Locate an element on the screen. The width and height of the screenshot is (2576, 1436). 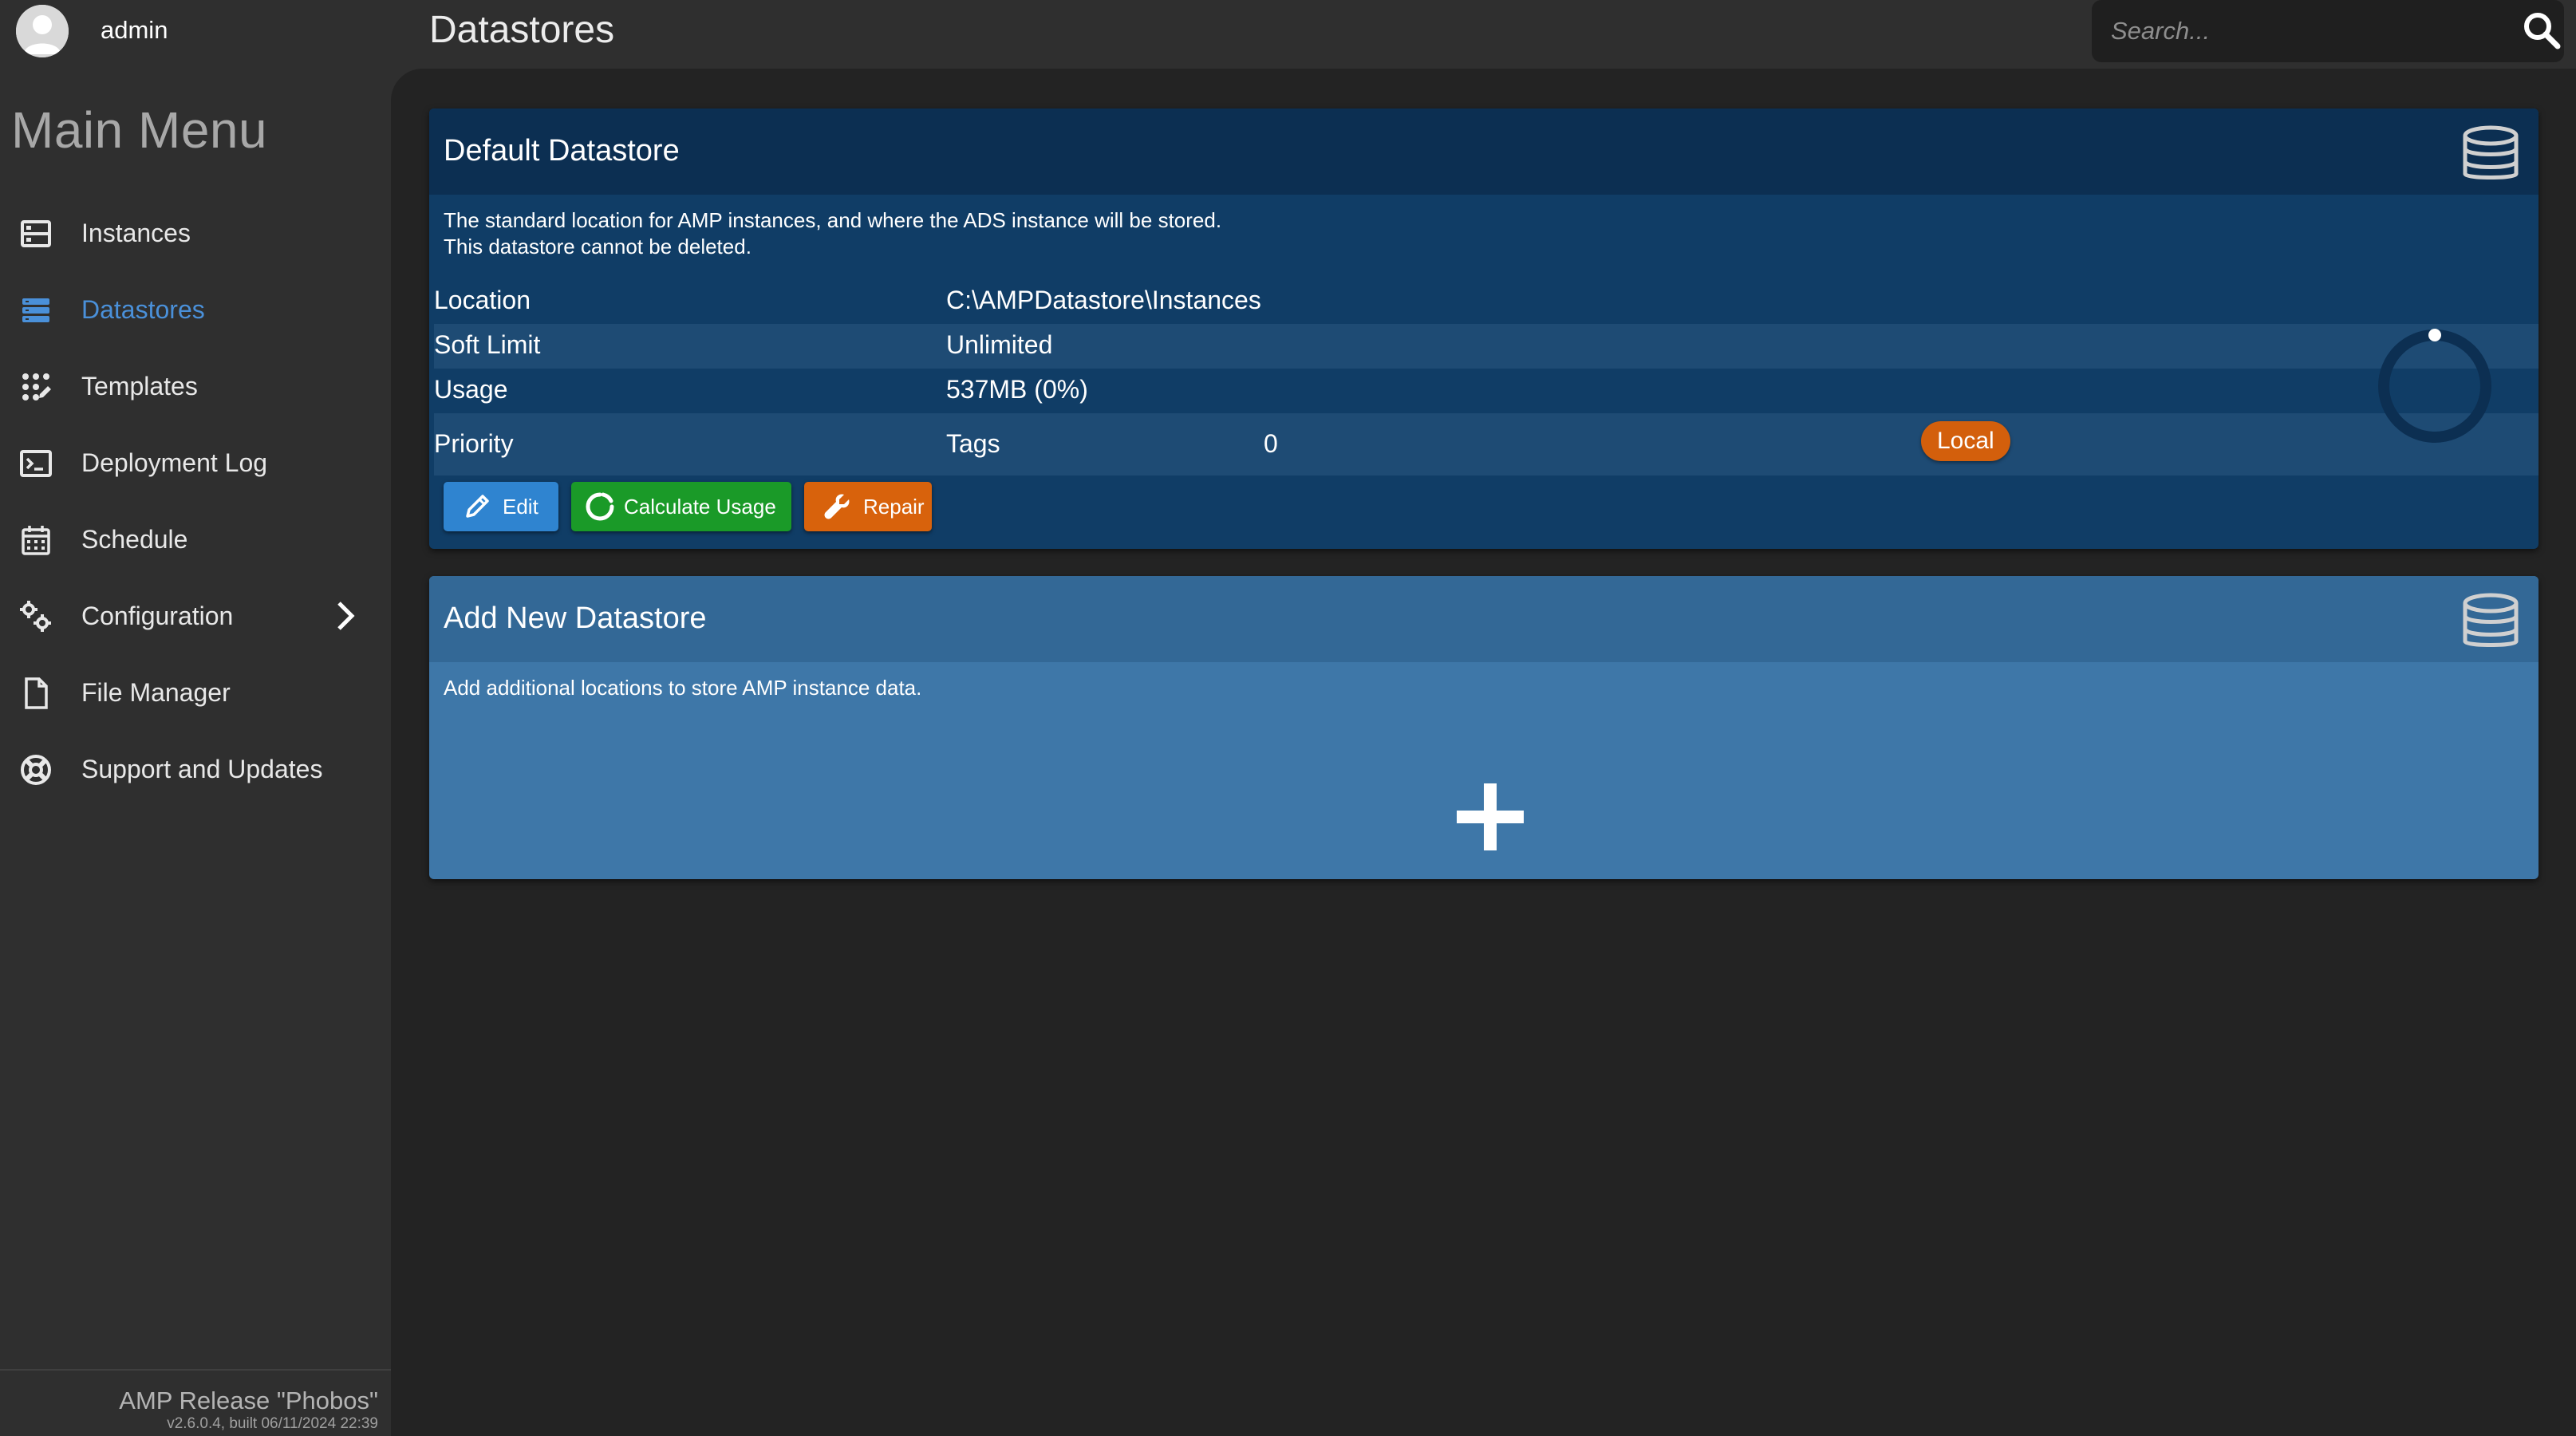
sidebar-item-deployment-log: Deployment Log is located at coordinates (195, 463).